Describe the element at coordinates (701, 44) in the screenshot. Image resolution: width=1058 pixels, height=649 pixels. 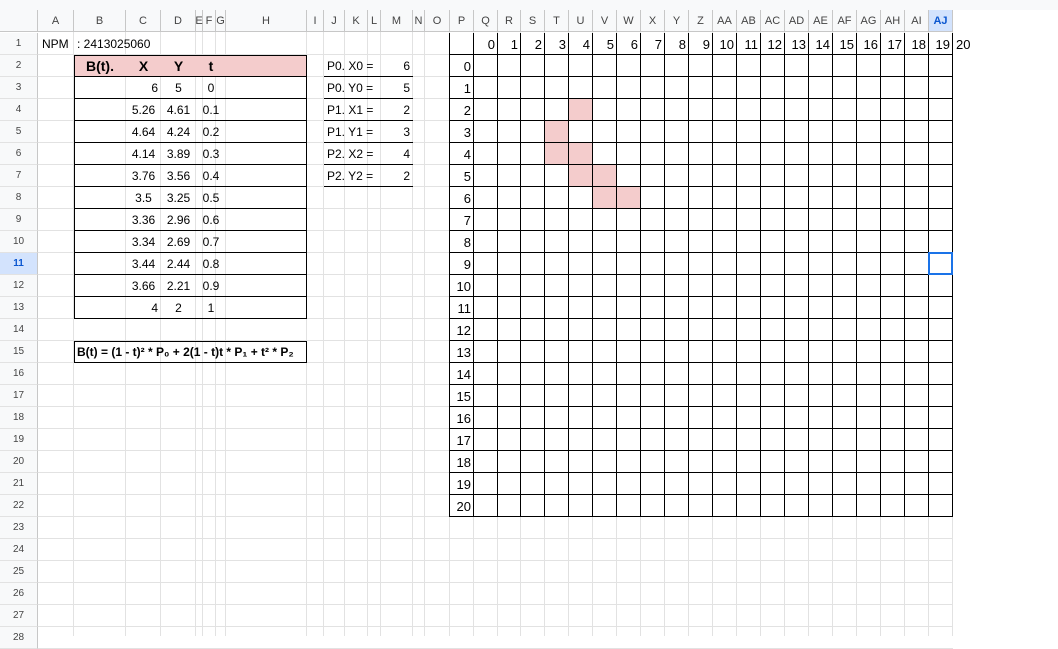
I see `grid-x-label: 9` at that location.